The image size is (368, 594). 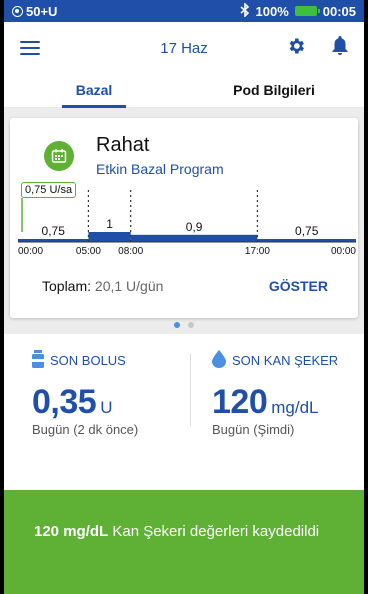 I want to click on last-bg-value: 120 mg/dL, so click(x=288, y=402).